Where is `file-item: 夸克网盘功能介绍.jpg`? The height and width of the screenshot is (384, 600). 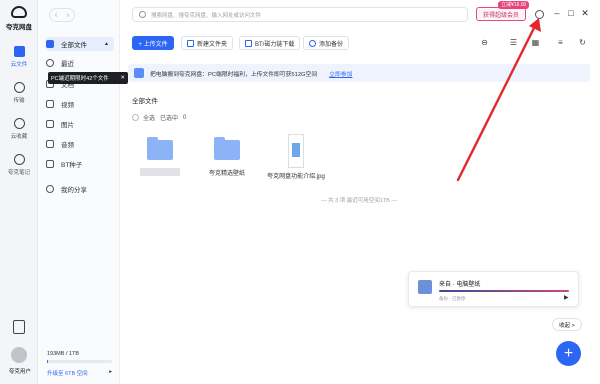
file-item: 夸克网盘功能介绍.jpg is located at coordinates (296, 157).